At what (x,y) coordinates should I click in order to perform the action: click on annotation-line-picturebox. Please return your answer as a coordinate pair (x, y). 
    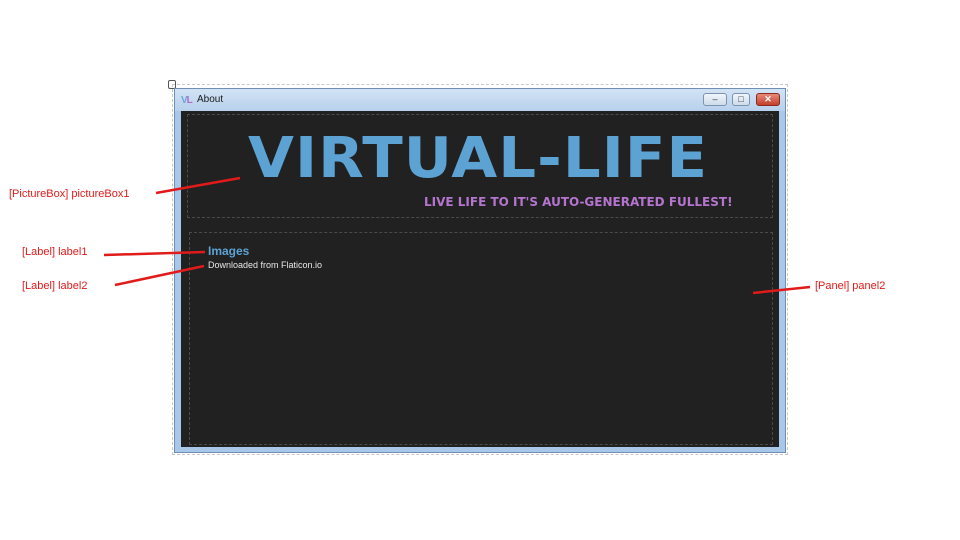
    Looking at the image, I should click on (198, 185).